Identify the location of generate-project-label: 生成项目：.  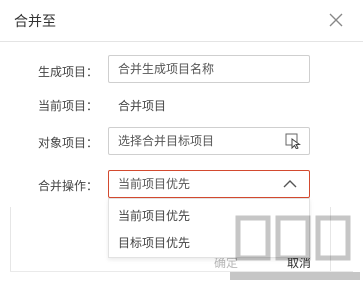
(67, 72).